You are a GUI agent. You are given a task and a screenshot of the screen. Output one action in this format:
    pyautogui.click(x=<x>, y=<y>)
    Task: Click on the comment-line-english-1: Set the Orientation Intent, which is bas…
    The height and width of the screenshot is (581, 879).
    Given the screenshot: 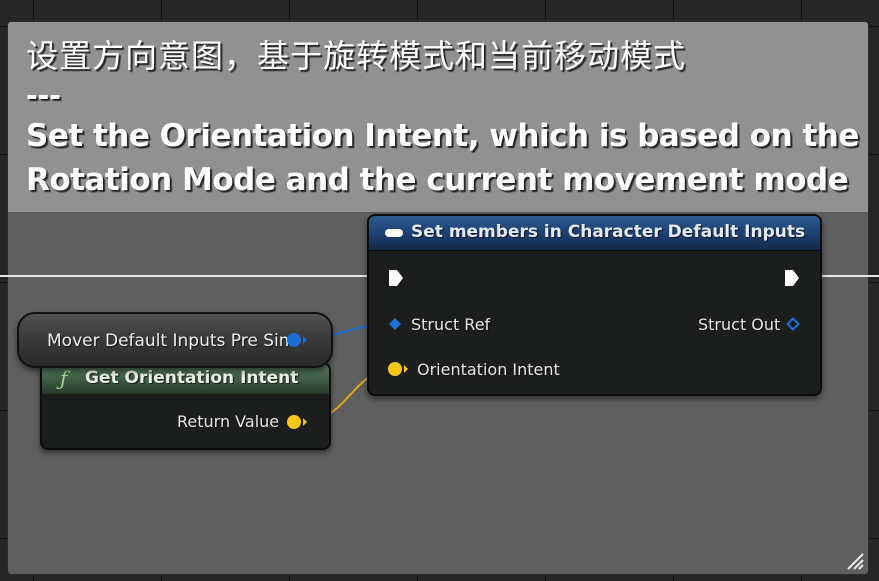 What is the action you would take?
    pyautogui.click(x=442, y=136)
    